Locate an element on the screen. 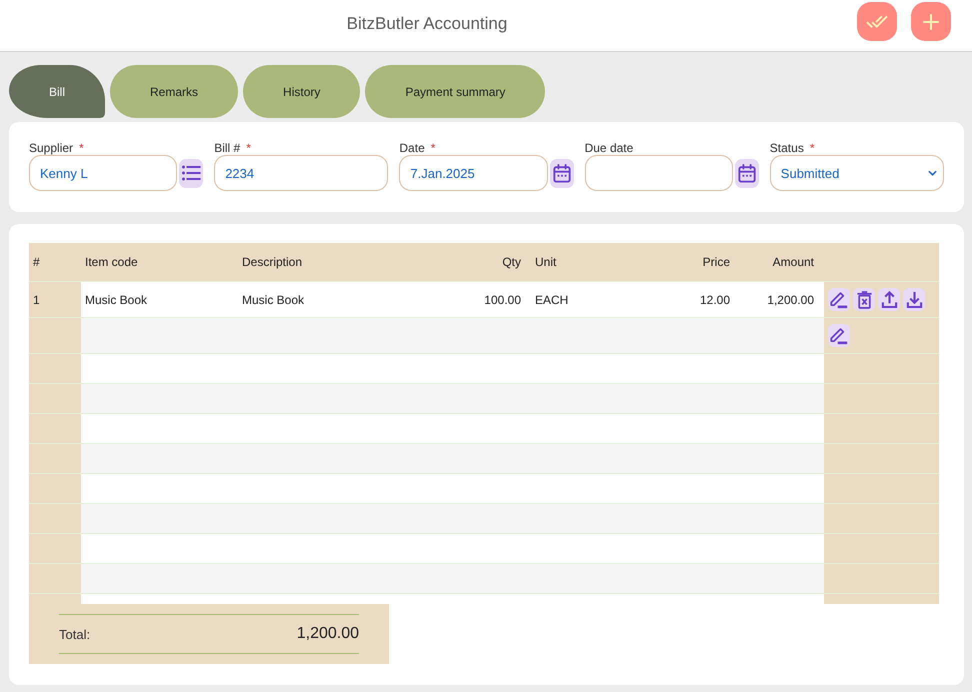 The image size is (972, 692). field-label: Bill # is located at coordinates (227, 148).